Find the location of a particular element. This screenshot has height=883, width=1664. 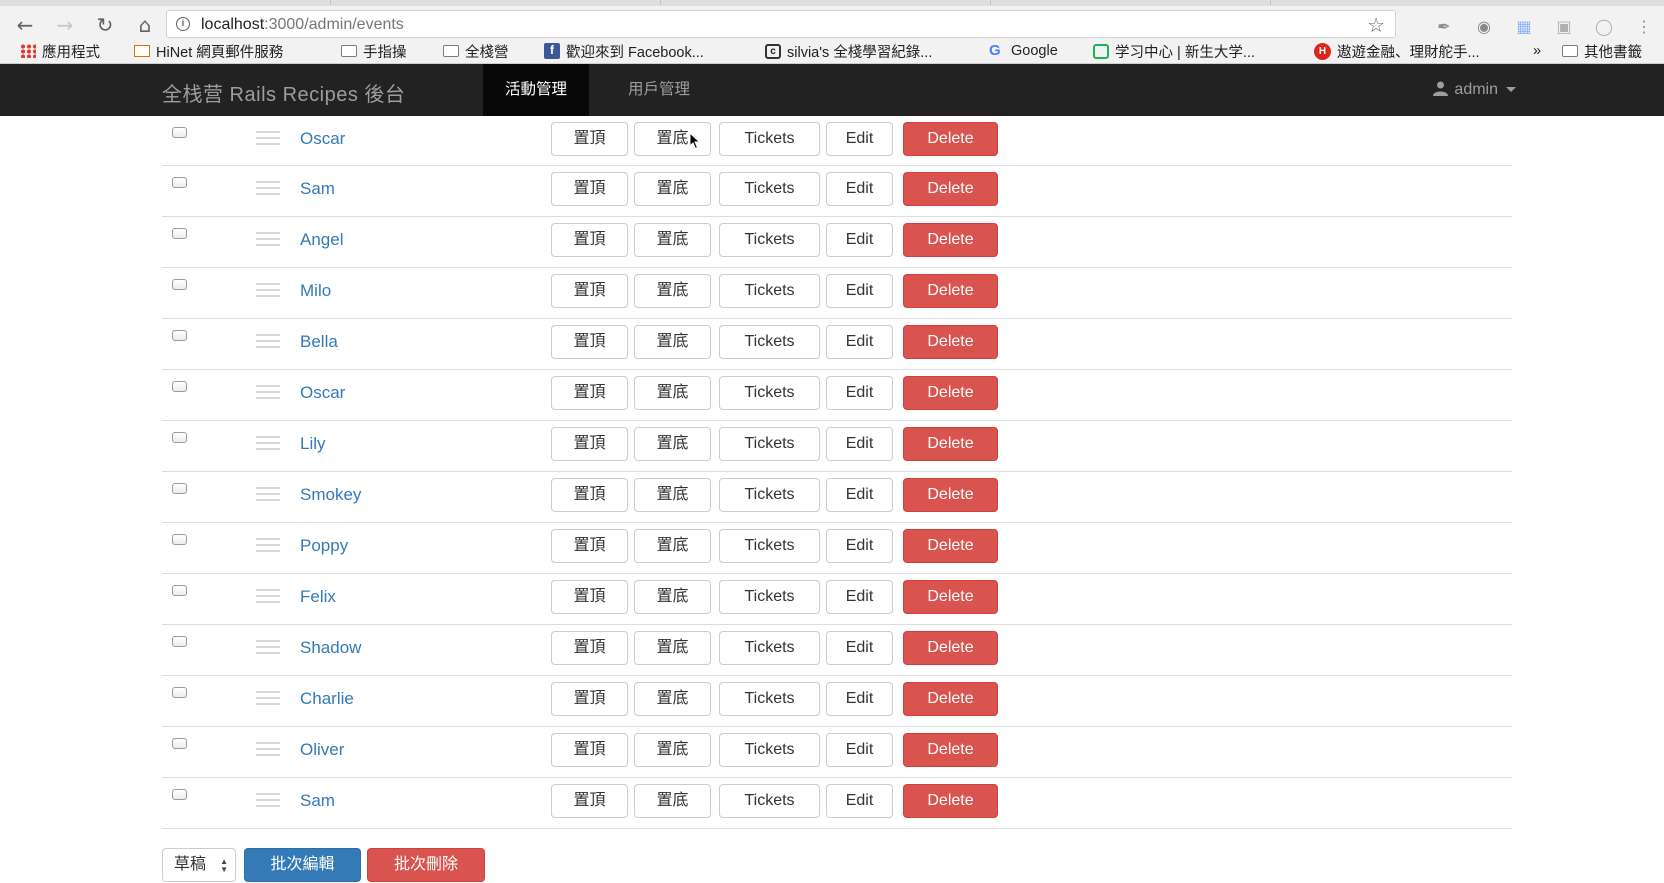

event-name-link: Charlie is located at coordinates (327, 699).